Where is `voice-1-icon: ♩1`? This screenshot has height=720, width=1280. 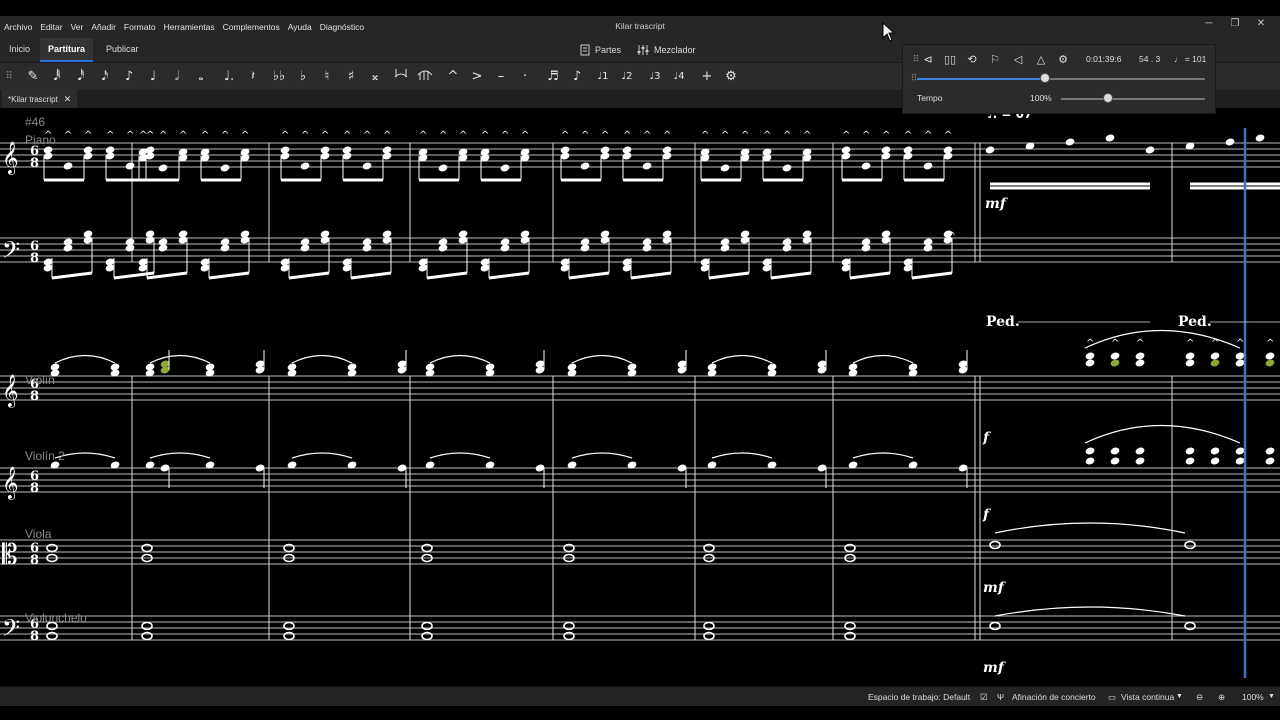
voice-1-icon: ♩1 is located at coordinates (603, 77).